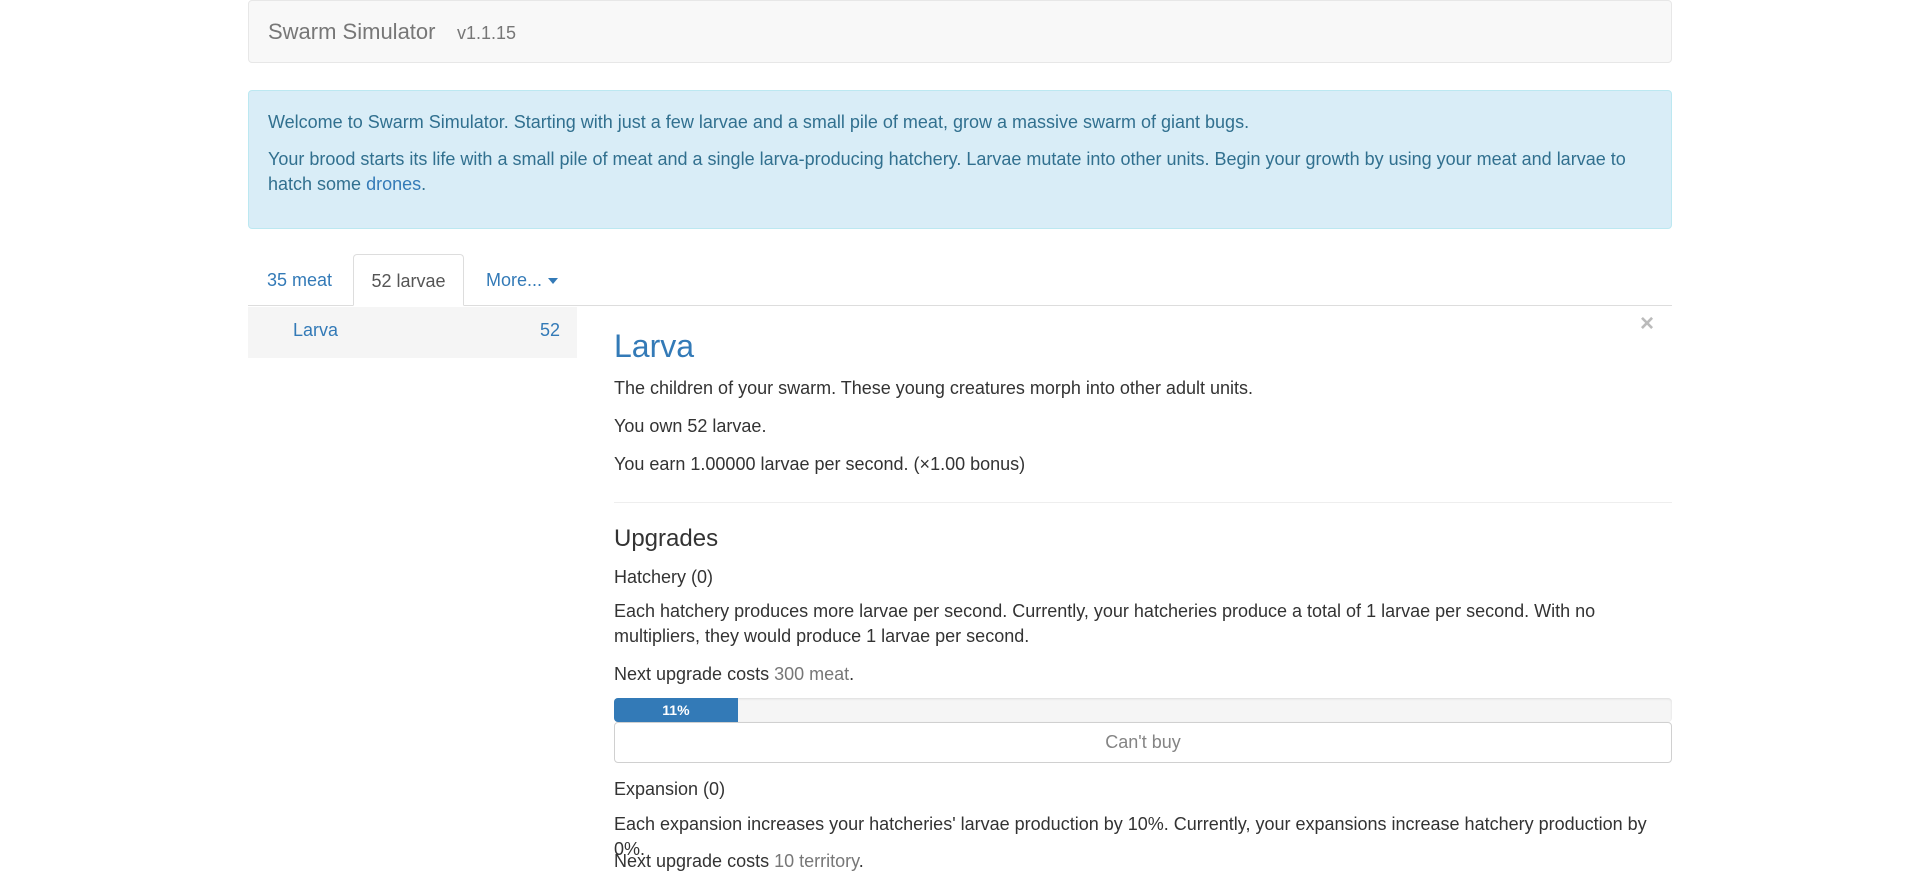  What do you see at coordinates (412, 332) in the screenshot?
I see `sidebar-item-larva: Larva 52` at bounding box center [412, 332].